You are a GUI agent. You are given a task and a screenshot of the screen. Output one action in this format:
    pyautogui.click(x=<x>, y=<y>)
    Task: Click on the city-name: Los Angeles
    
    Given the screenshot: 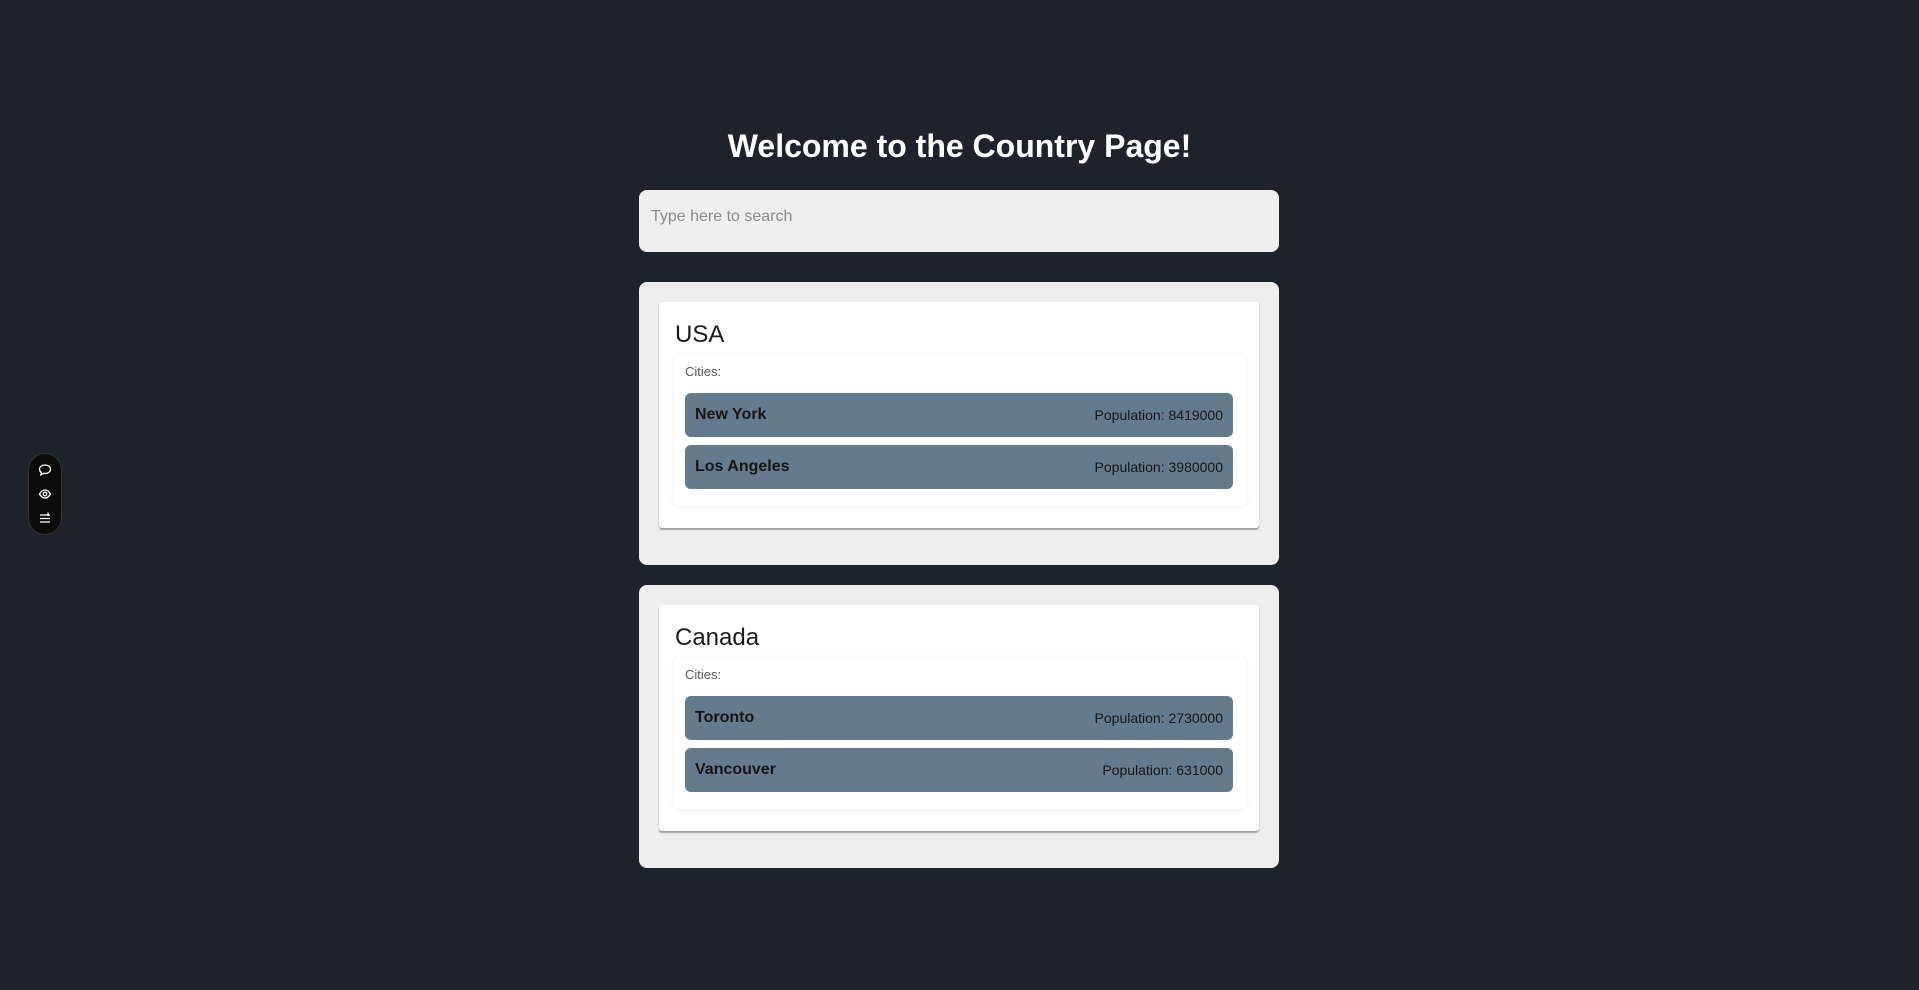 What is the action you would take?
    pyautogui.click(x=742, y=466)
    